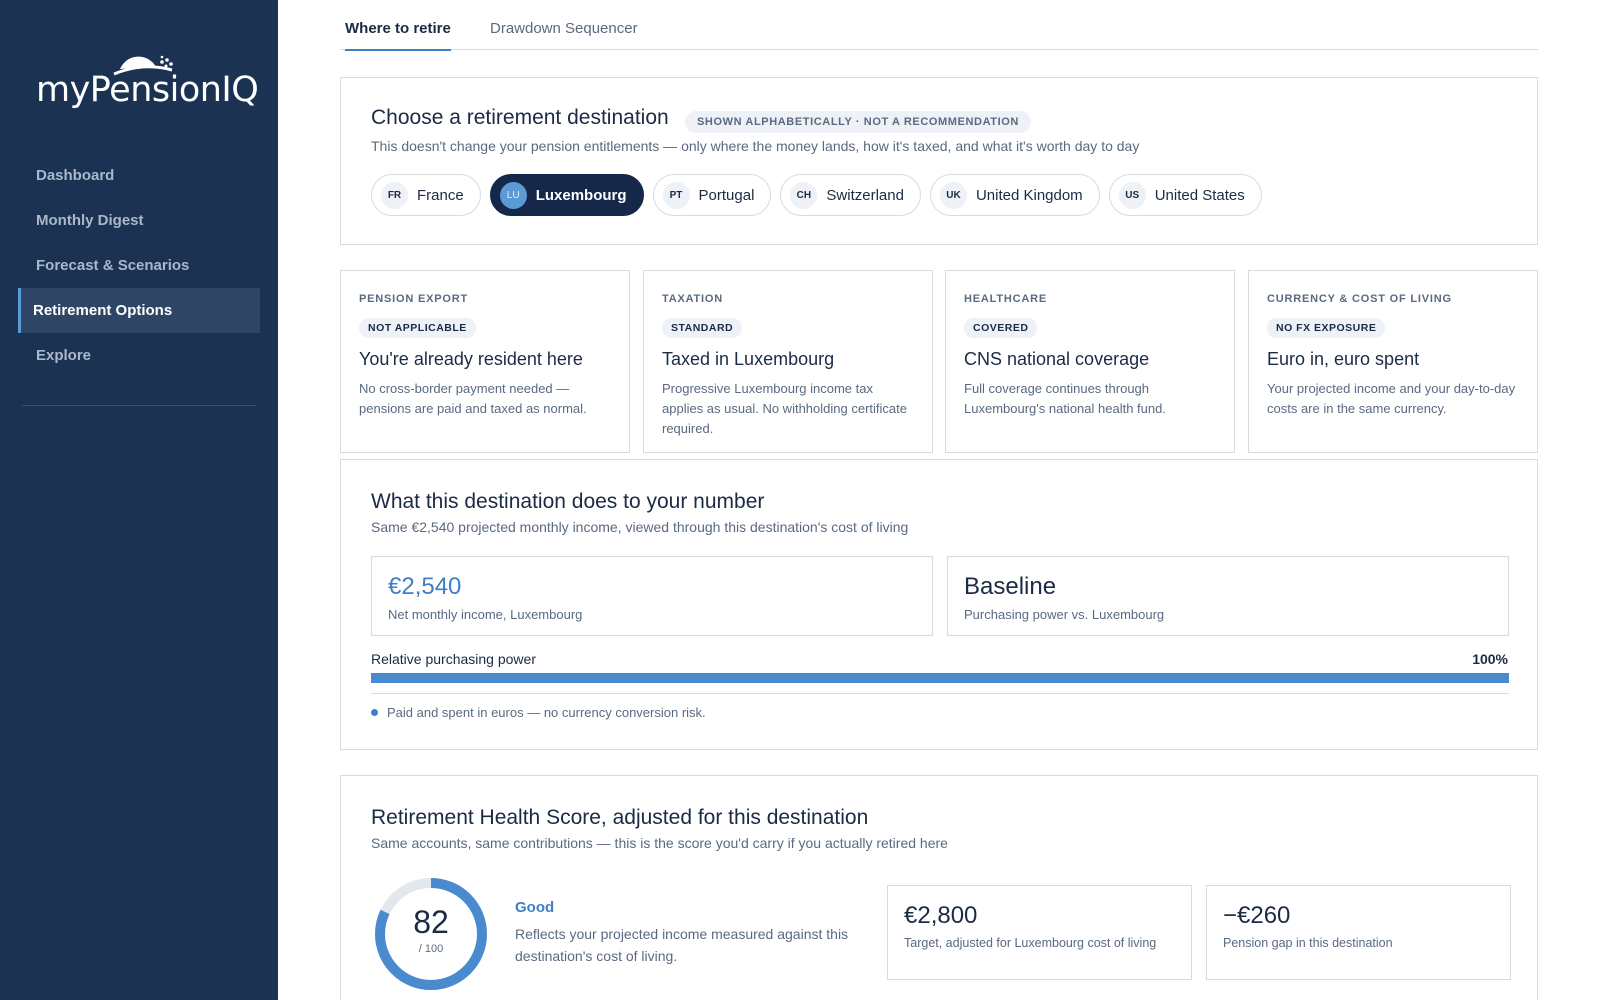 The image size is (1600, 1000). What do you see at coordinates (1326, 328) in the screenshot?
I see `status-badge: NO FX EXPOSURE` at bounding box center [1326, 328].